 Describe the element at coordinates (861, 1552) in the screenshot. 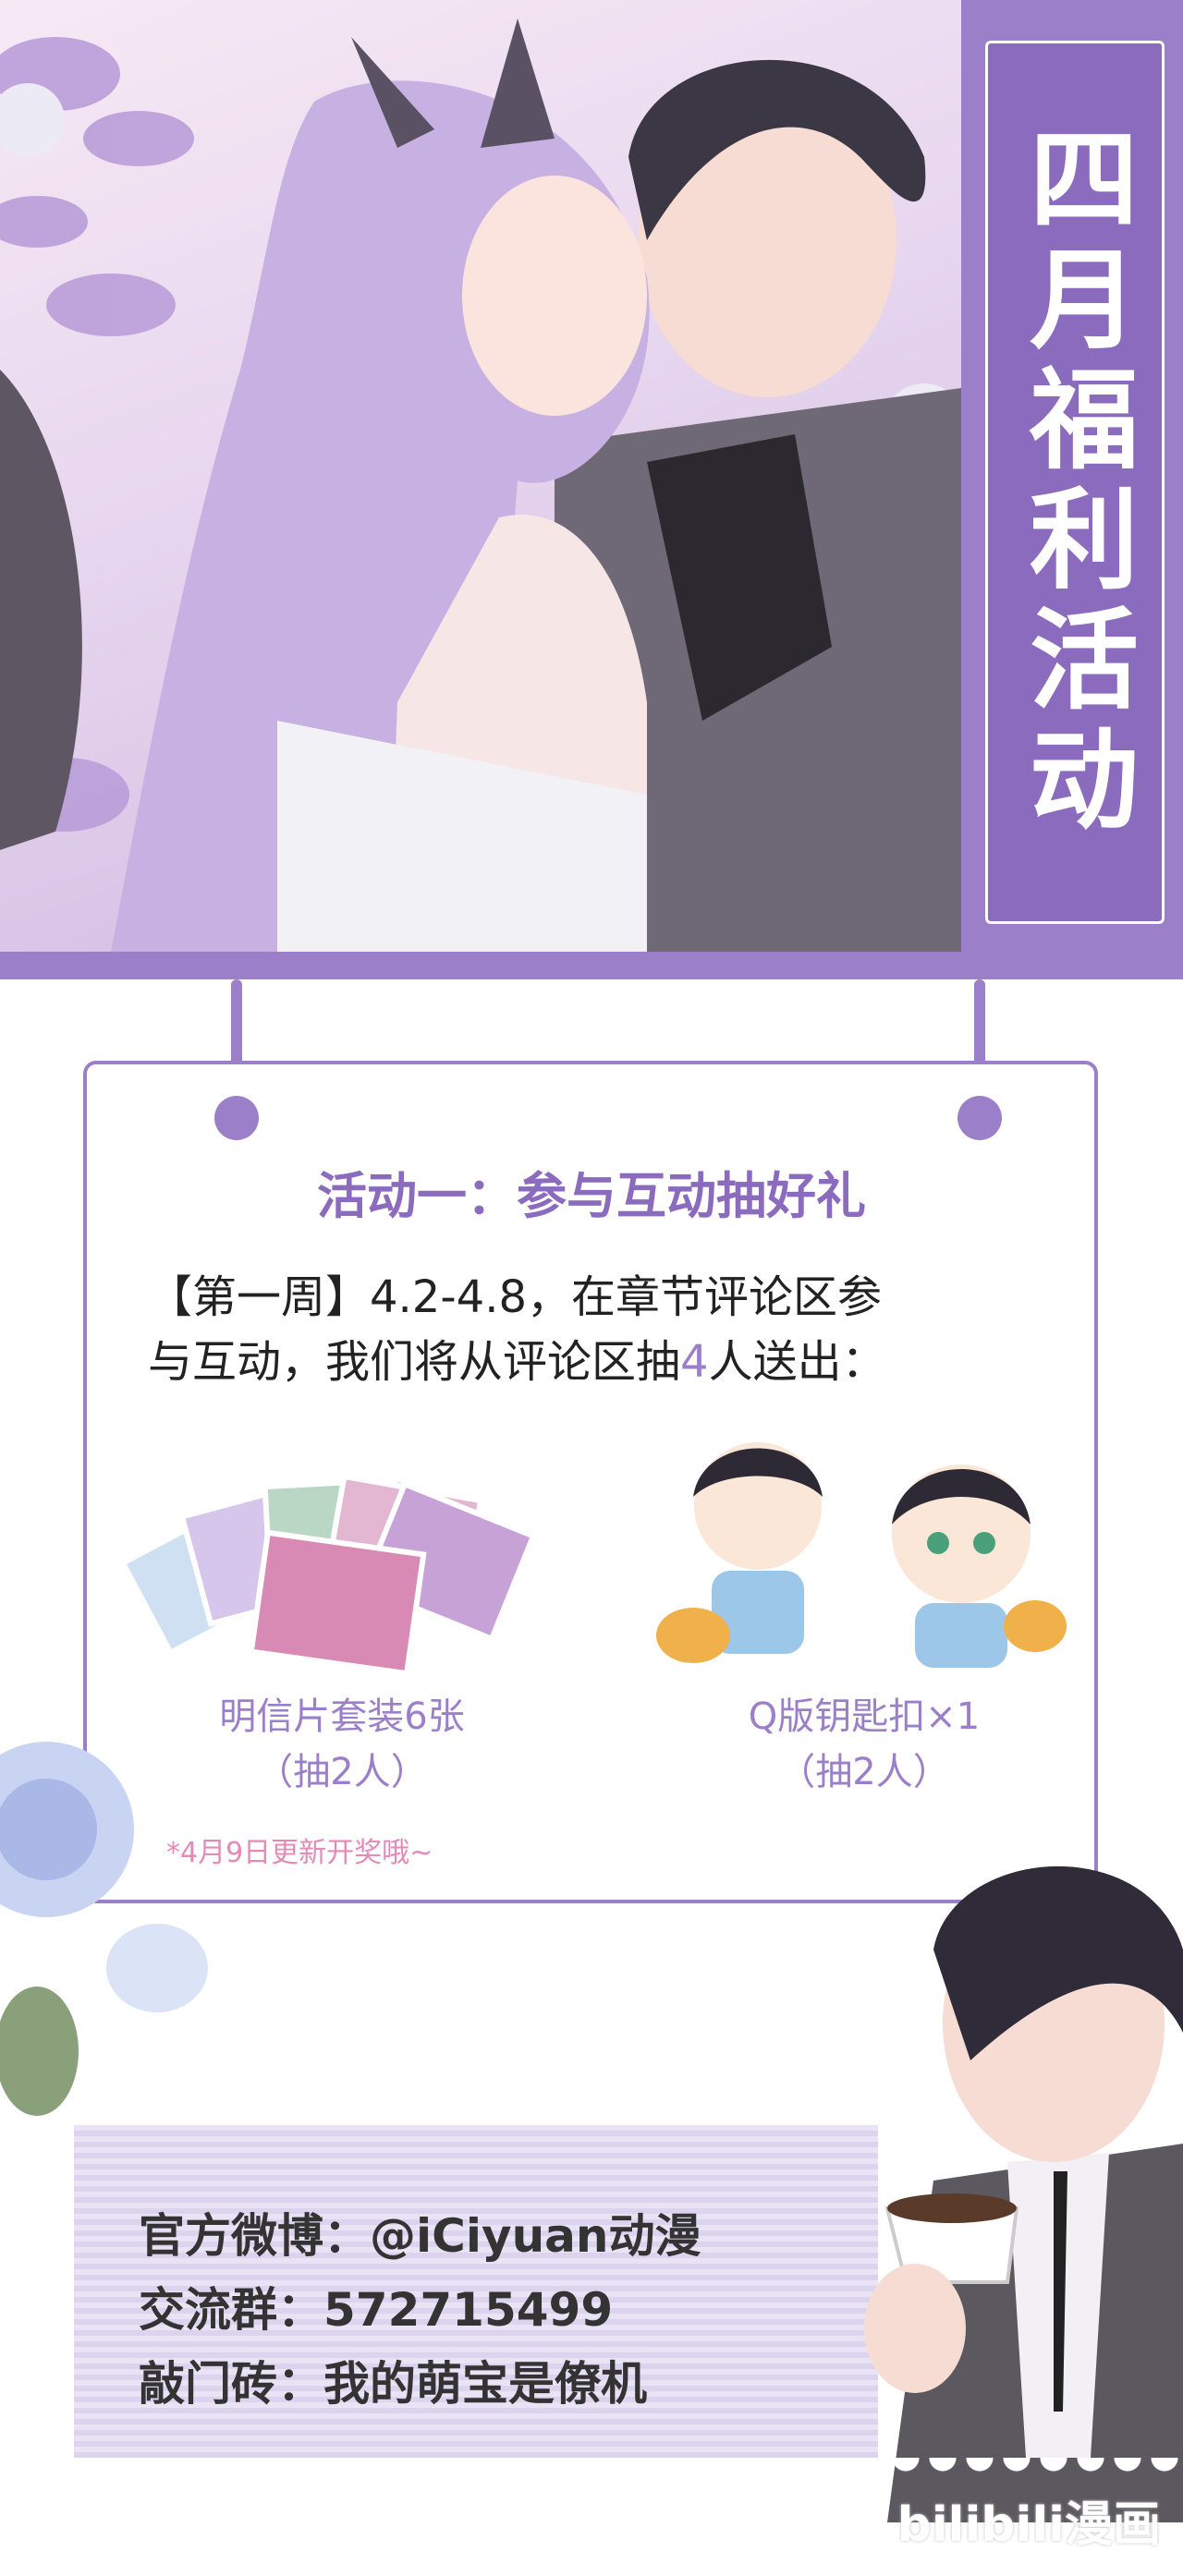

I see `keychain-icon` at that location.